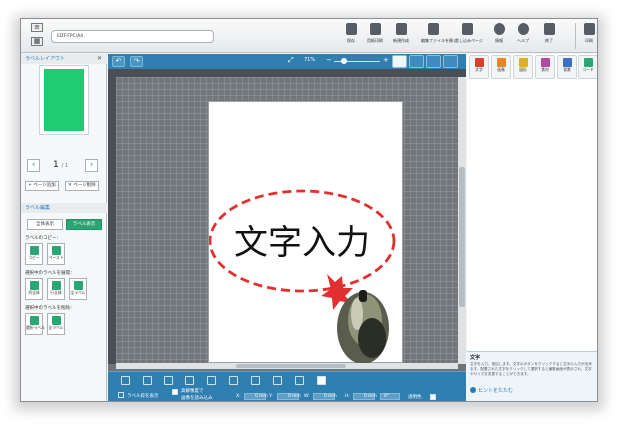 The width and height of the screenshot is (642, 443). What do you see at coordinates (473, 390) in the screenshot?
I see `collapse-icon` at bounding box center [473, 390].